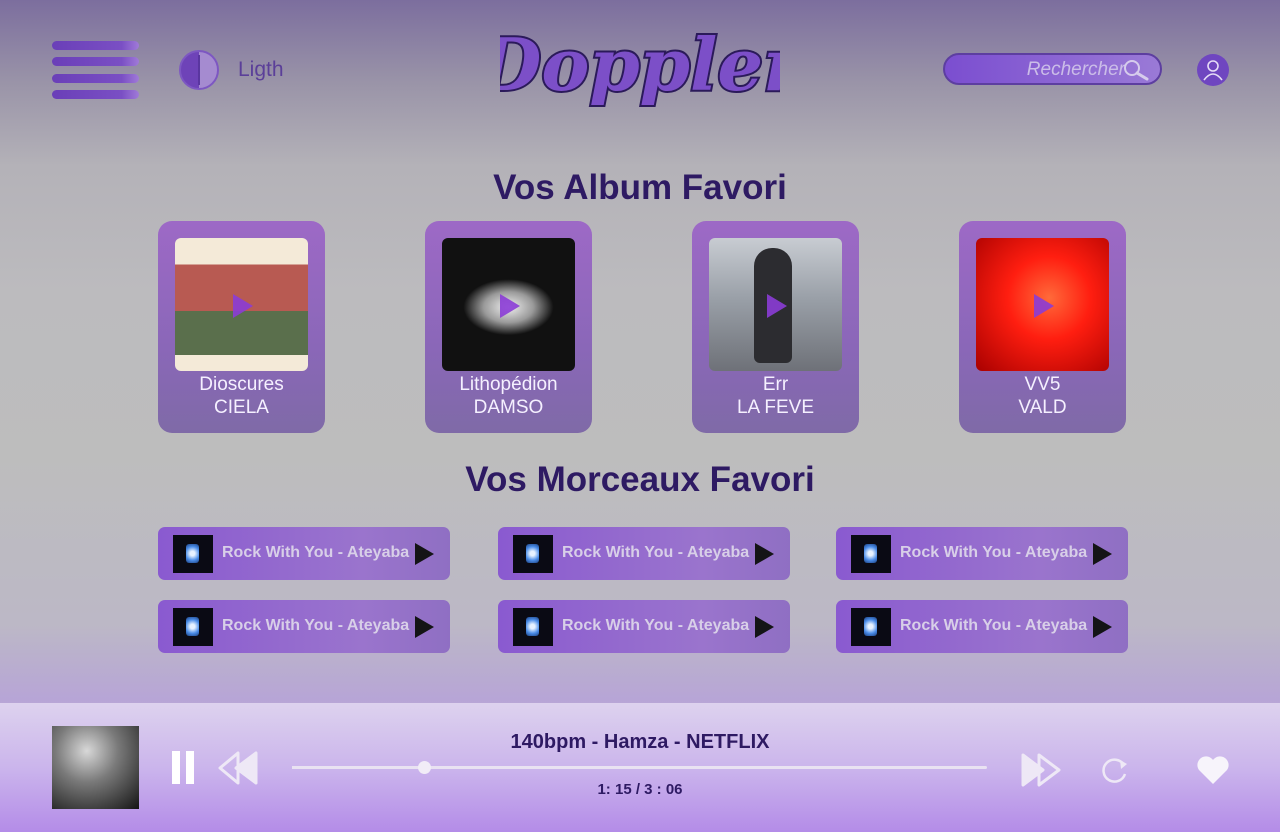 This screenshot has width=1280, height=832. I want to click on time-display: 1: 15 / 3 : 06, so click(640, 789).